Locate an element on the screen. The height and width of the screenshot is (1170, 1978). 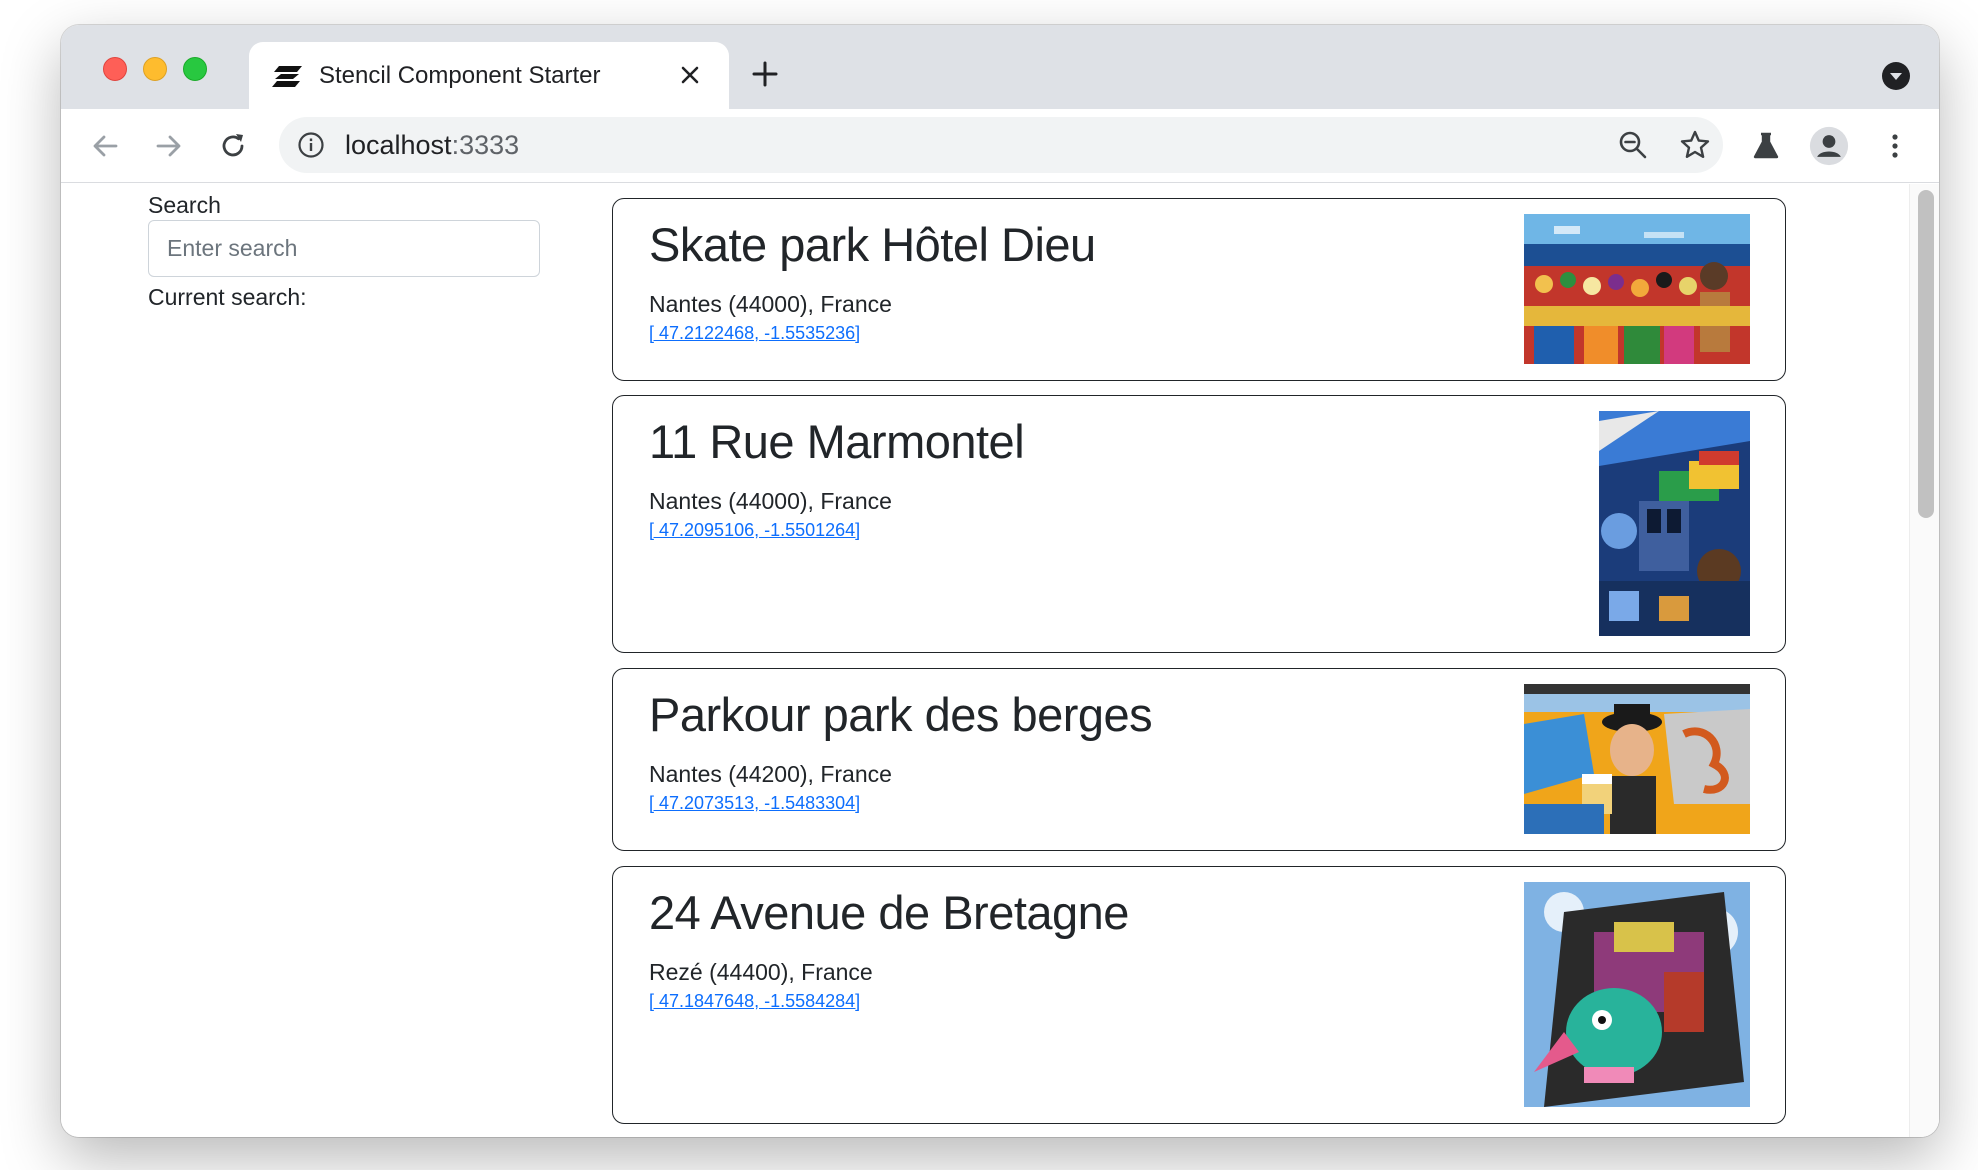
place-city: Nantes (44200), France is located at coordinates (770, 774).